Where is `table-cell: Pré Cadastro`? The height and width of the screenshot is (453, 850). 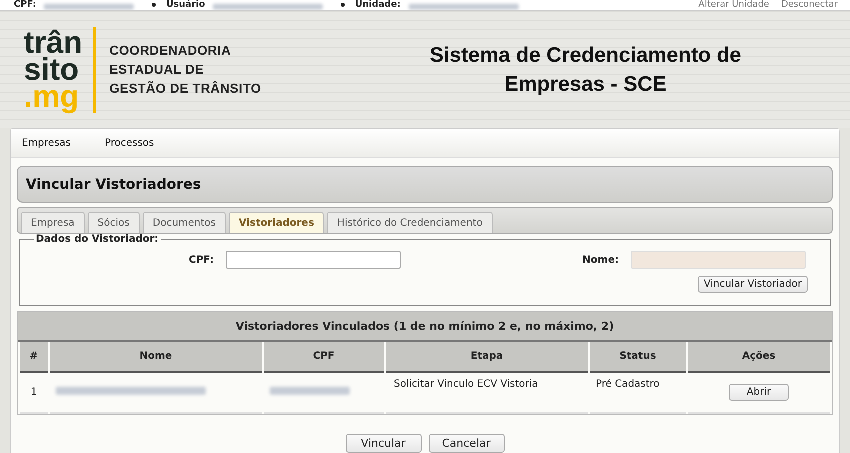
table-cell: Pré Cadastro is located at coordinates (628, 384).